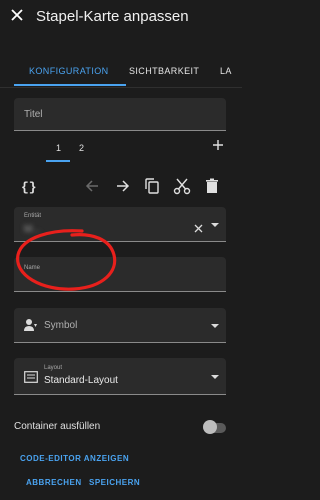 The width and height of the screenshot is (320, 500). I want to click on entity-field-label: Entität, so click(33, 216).